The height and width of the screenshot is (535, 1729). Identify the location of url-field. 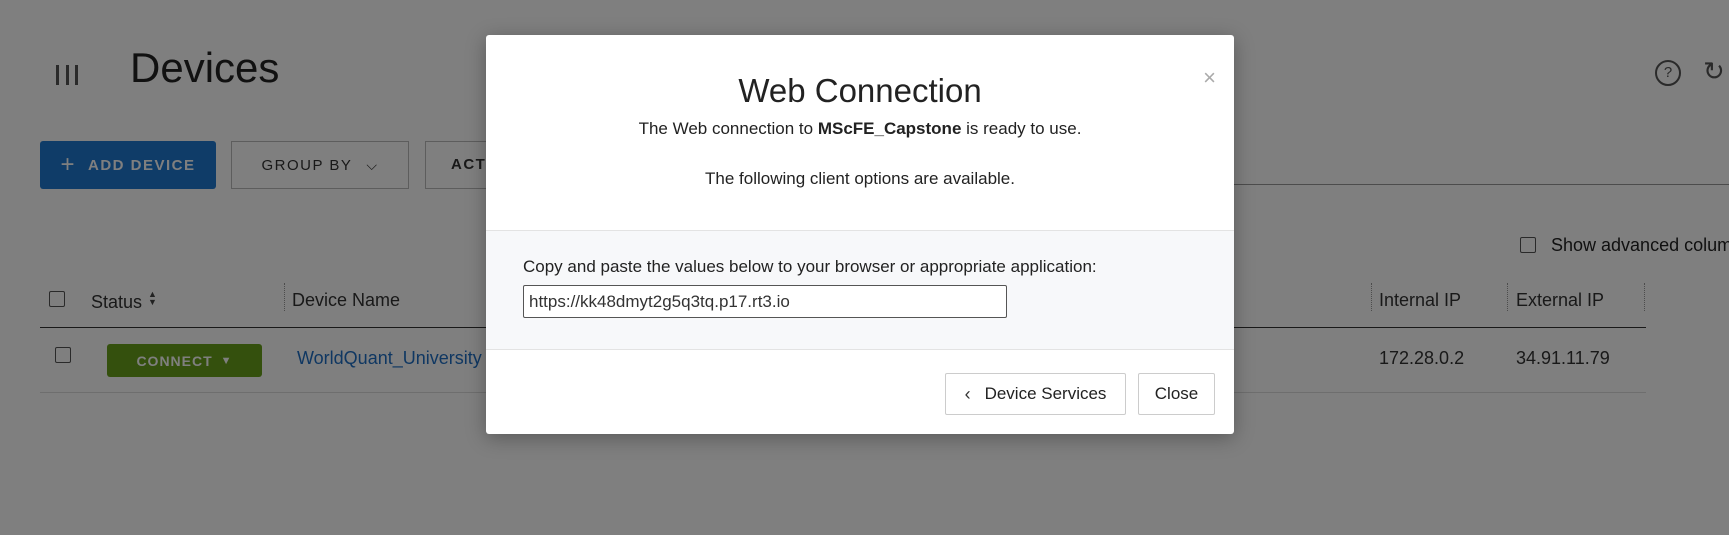
(765, 301).